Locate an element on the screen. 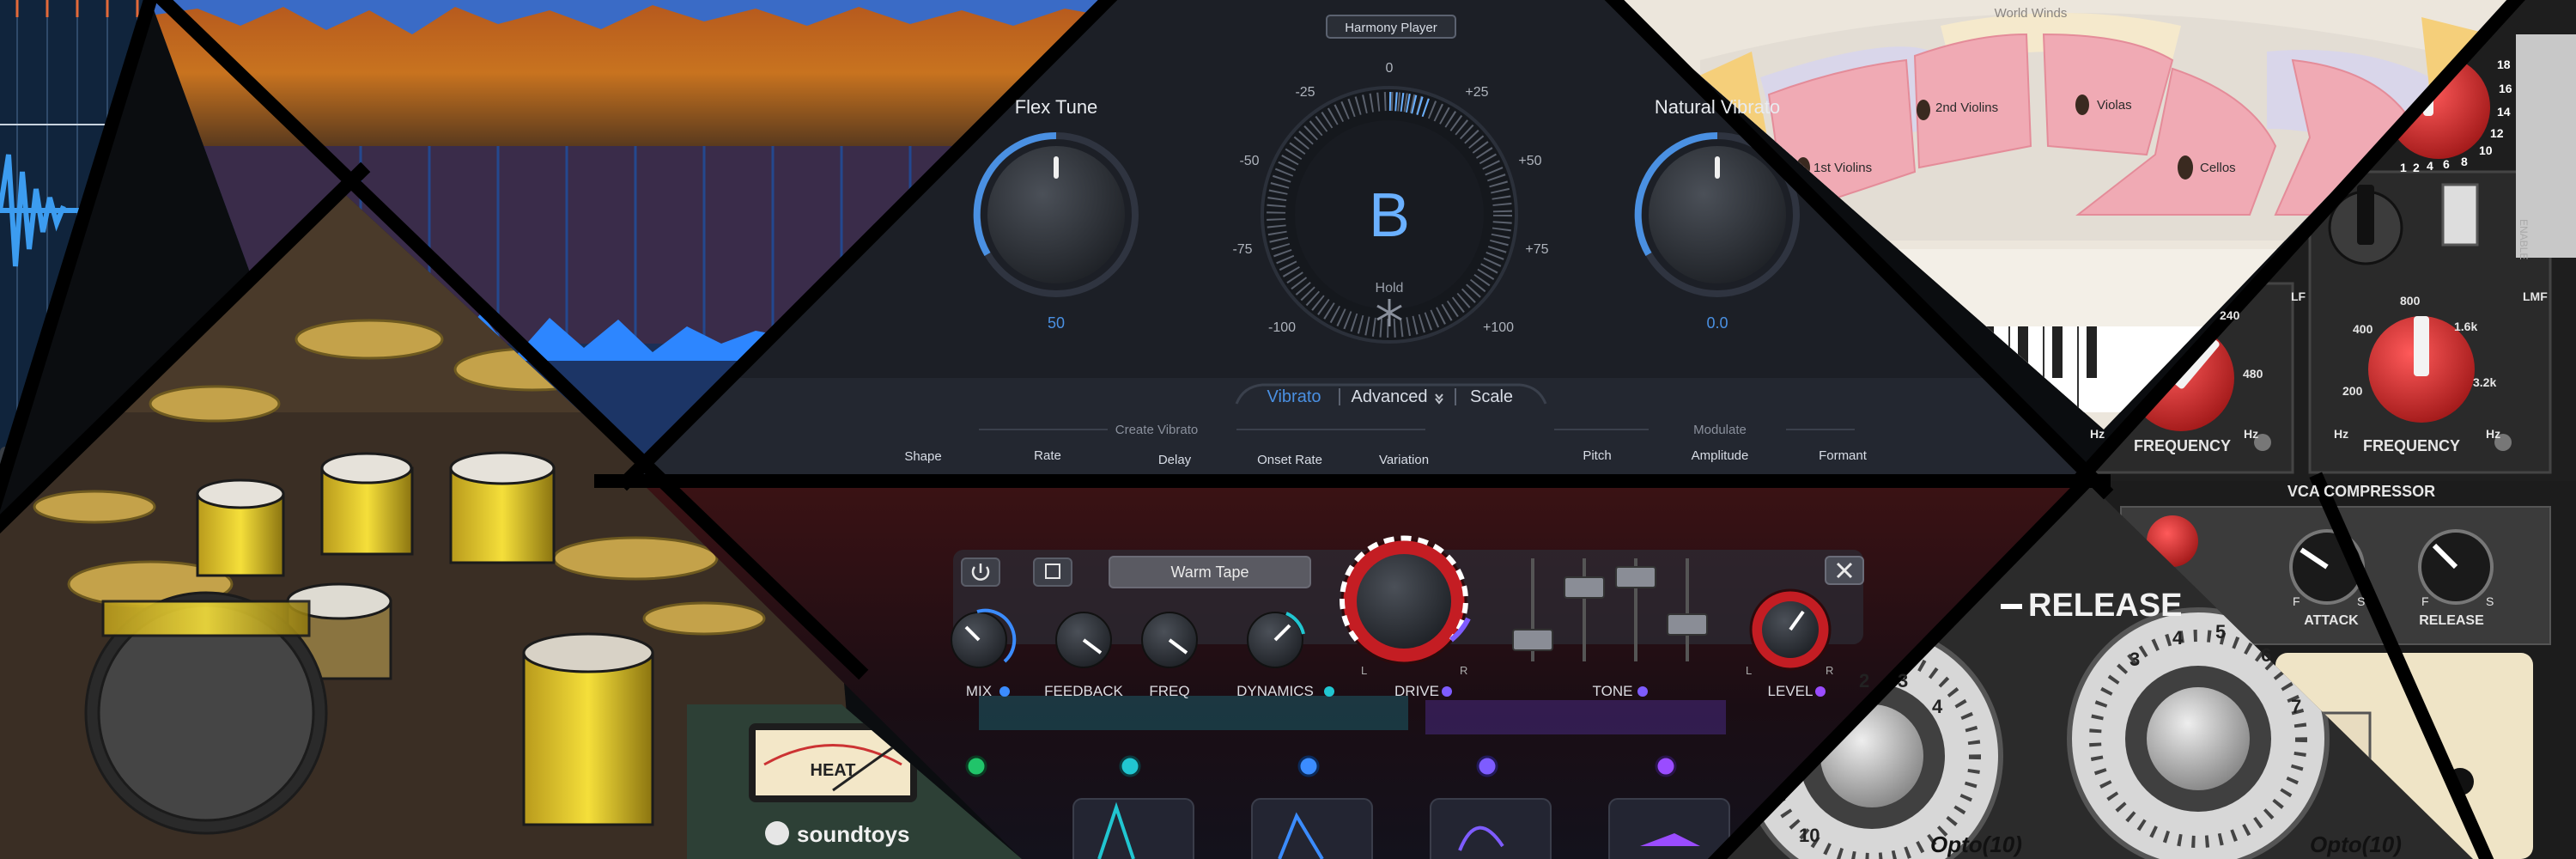  orchestra-group-title: World Winds is located at coordinates (2032, 14).